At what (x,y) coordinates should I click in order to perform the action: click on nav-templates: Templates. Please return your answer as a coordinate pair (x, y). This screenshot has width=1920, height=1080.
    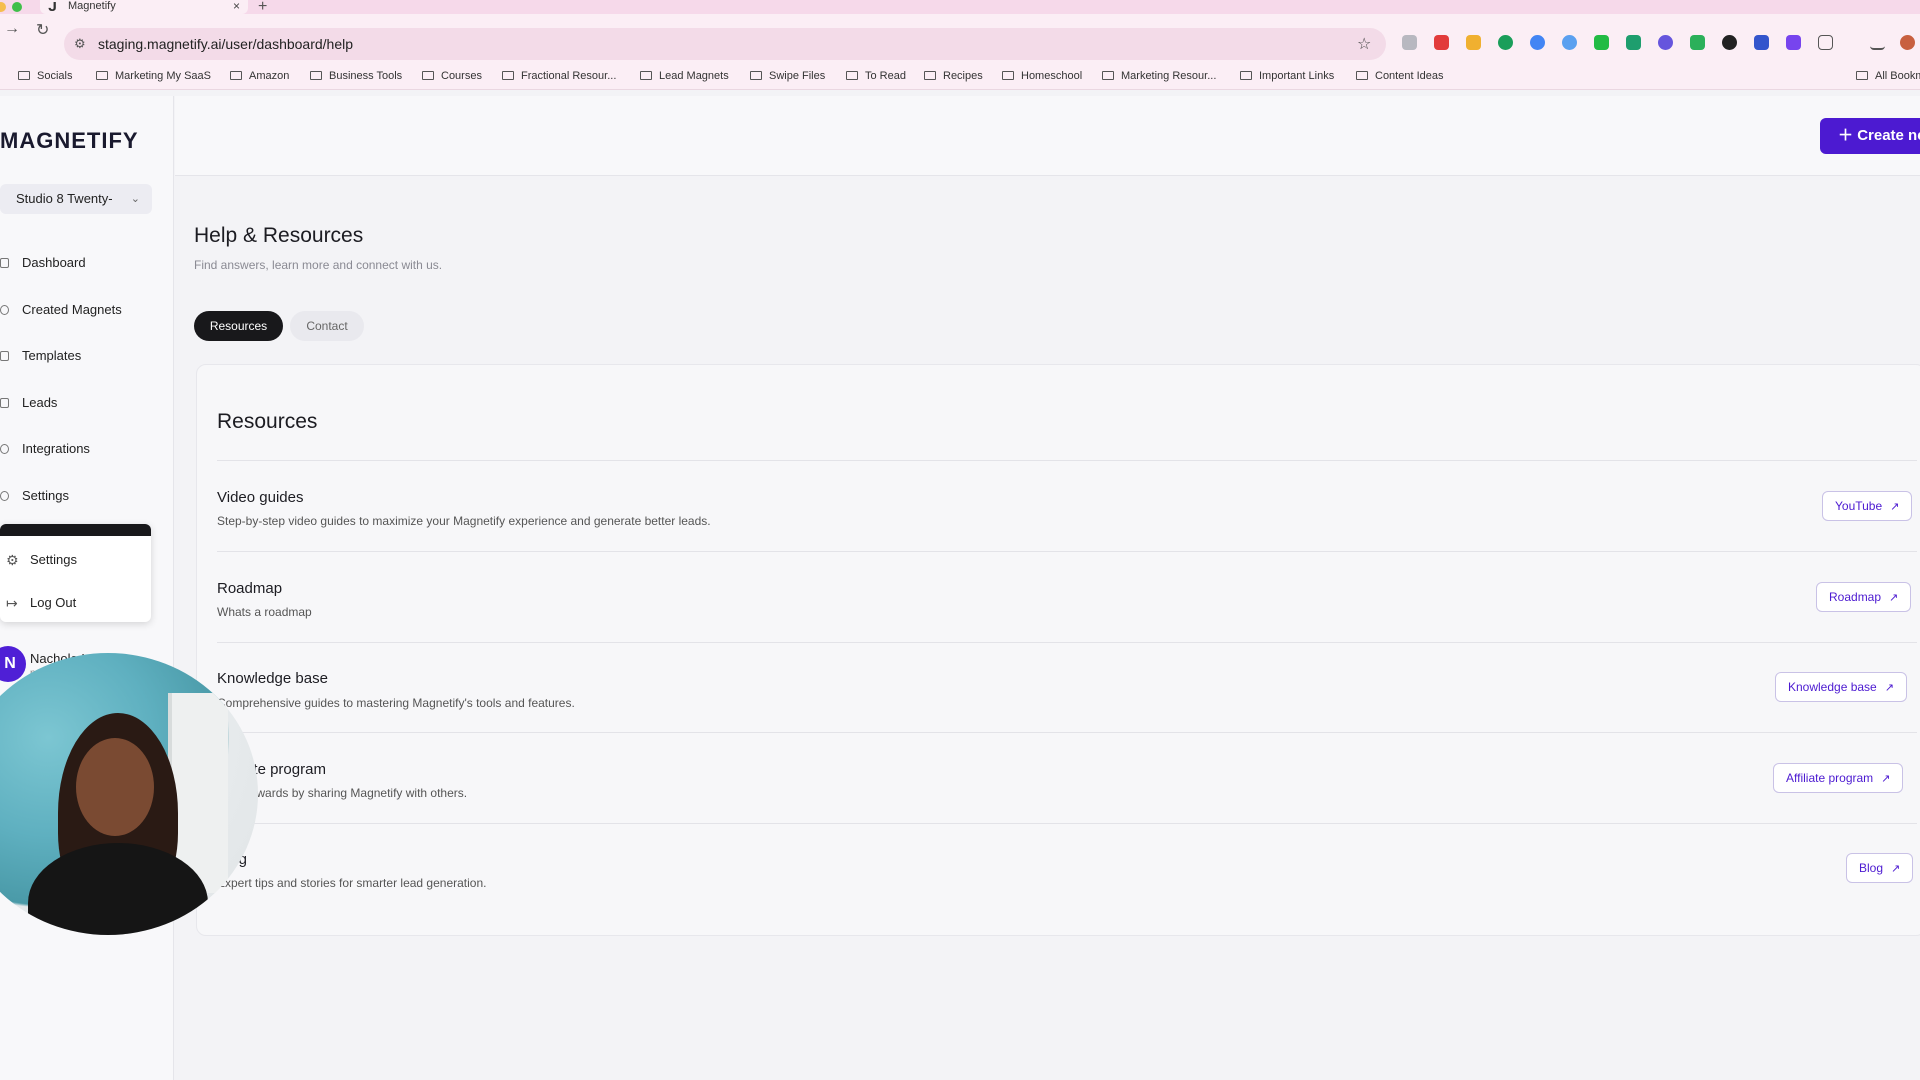
    Looking at the image, I should click on (80, 356).